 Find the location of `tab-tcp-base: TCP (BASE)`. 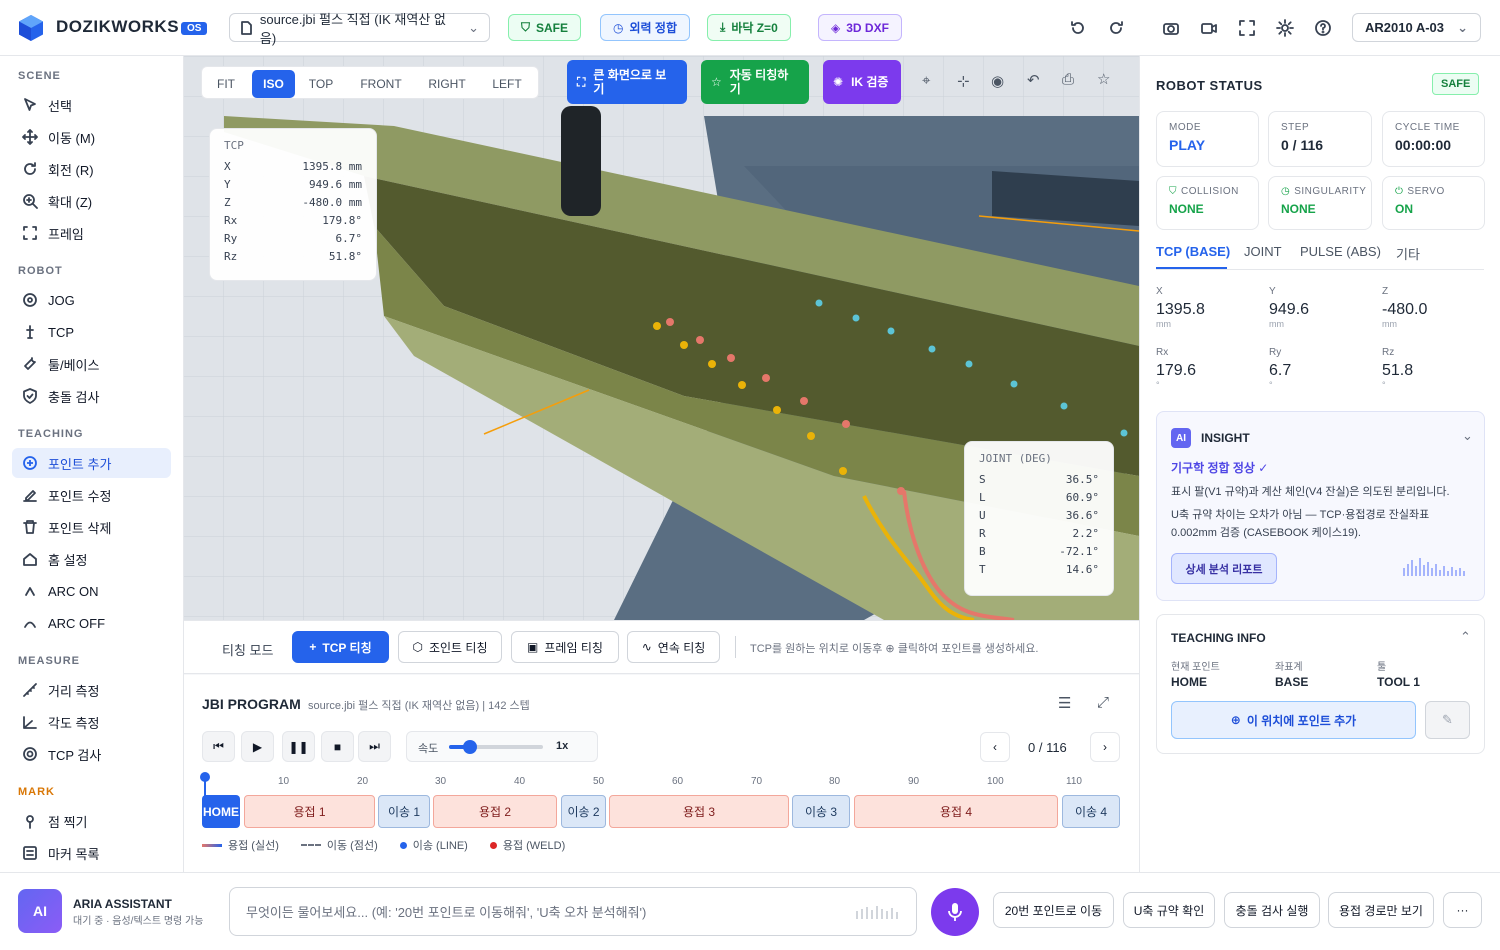

tab-tcp-base: TCP (BASE) is located at coordinates (1193, 251).